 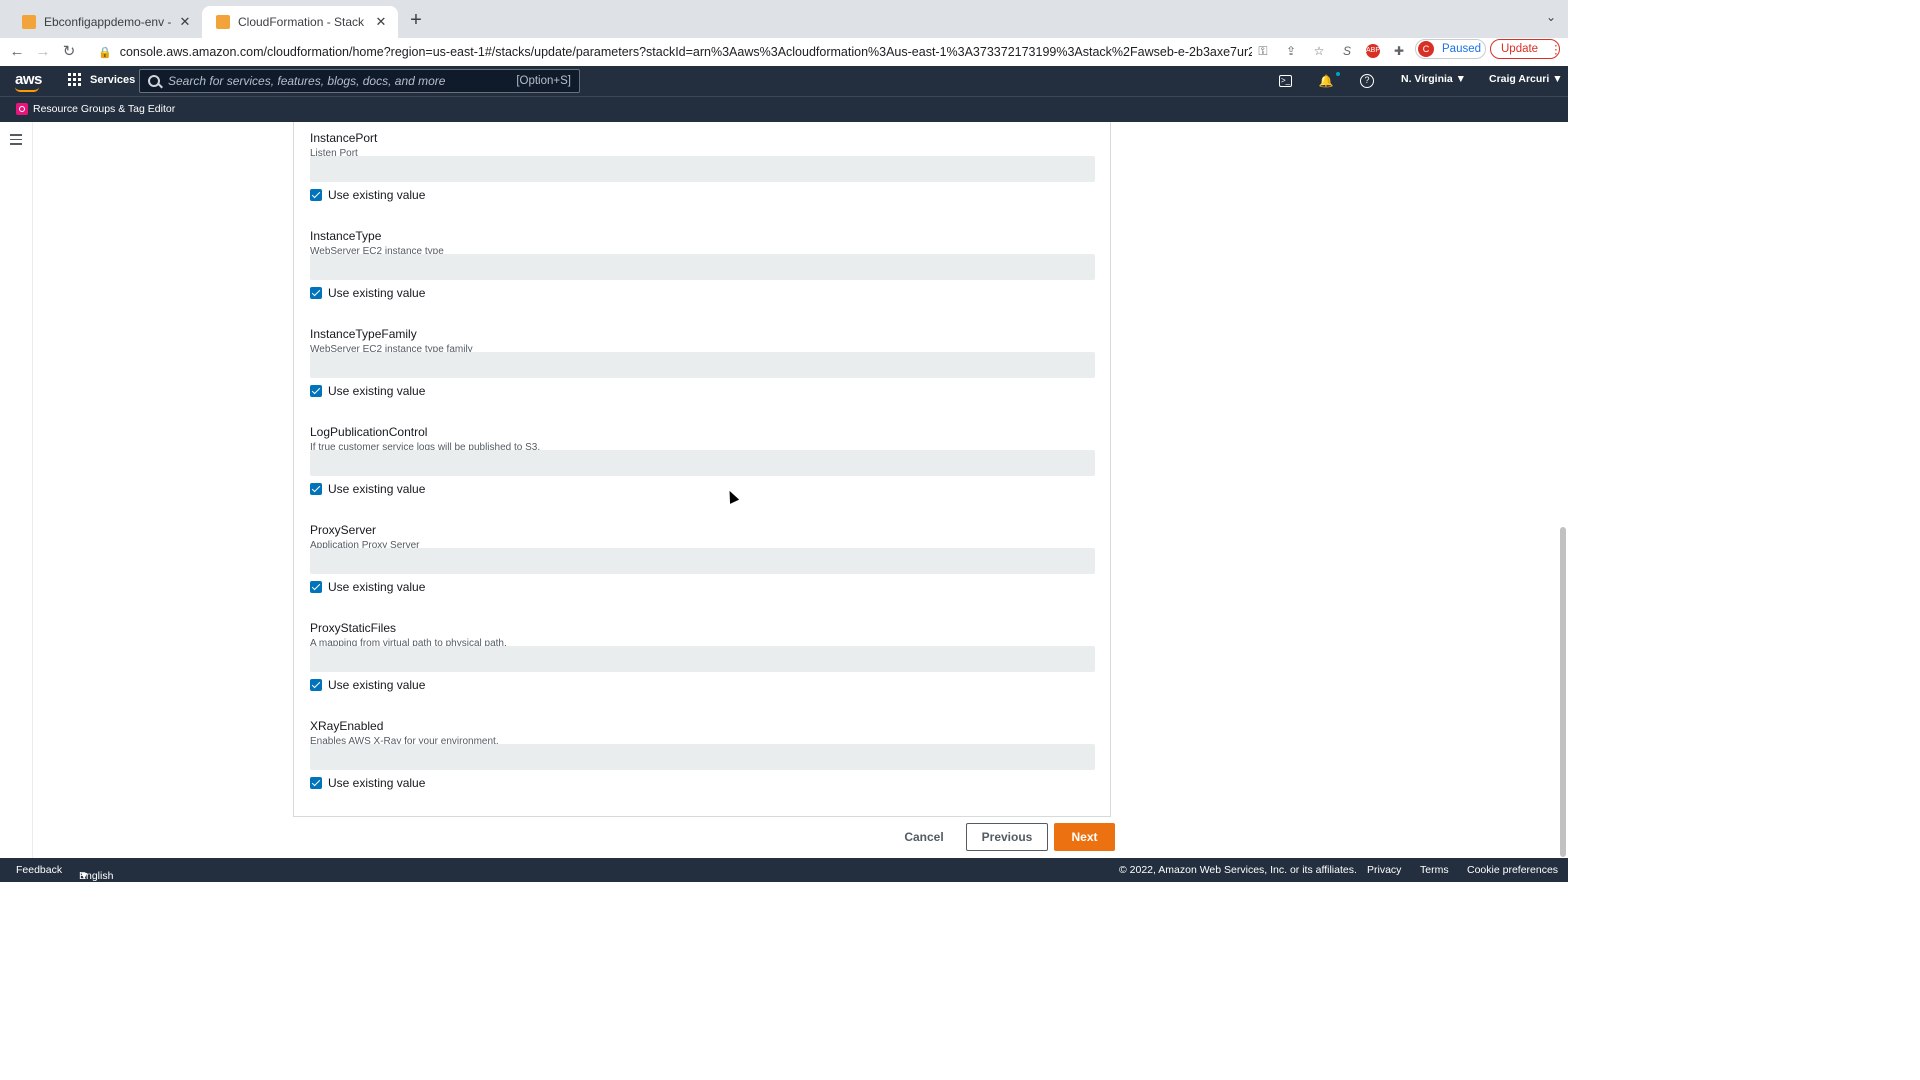 What do you see at coordinates (1434, 870) in the screenshot?
I see `terms-link: Terms` at bounding box center [1434, 870].